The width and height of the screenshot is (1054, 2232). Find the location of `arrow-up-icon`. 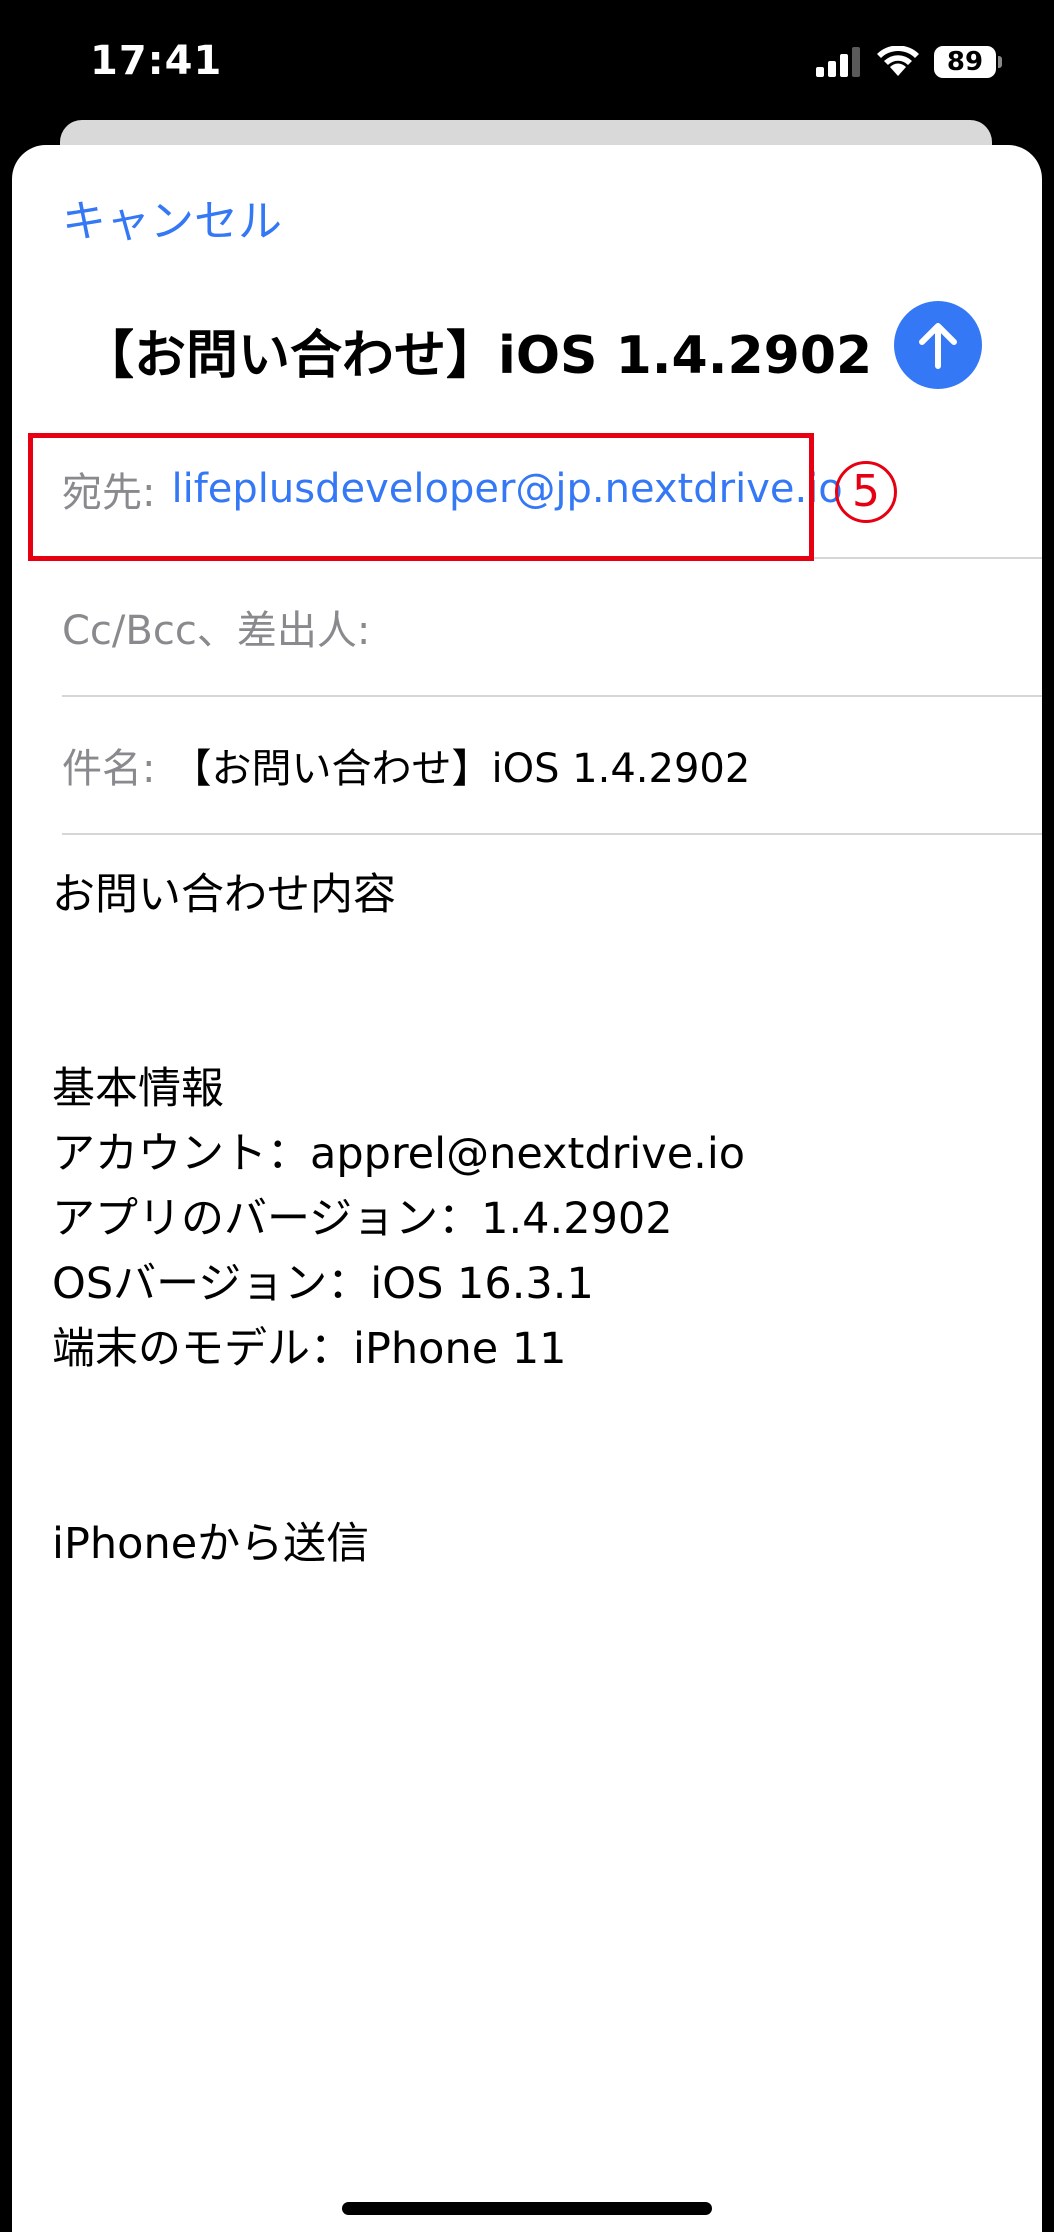

arrow-up-icon is located at coordinates (938, 346).